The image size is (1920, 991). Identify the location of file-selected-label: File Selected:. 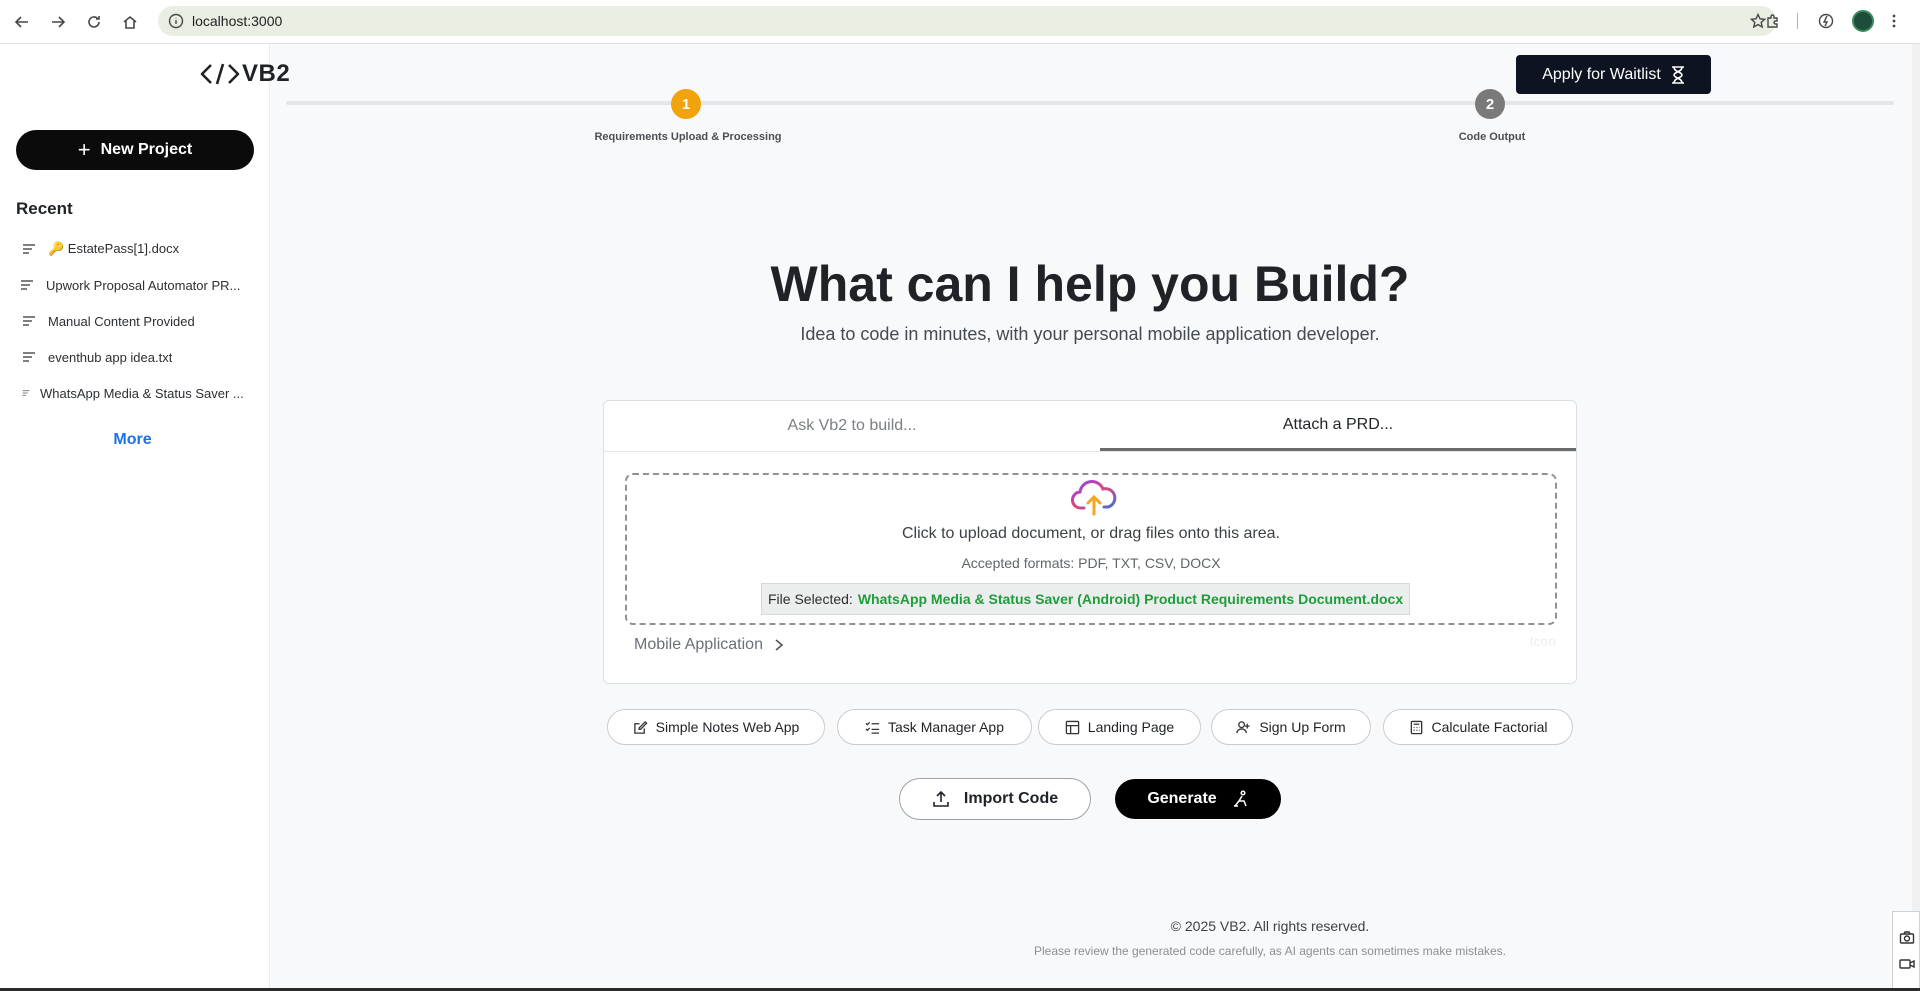
(810, 599).